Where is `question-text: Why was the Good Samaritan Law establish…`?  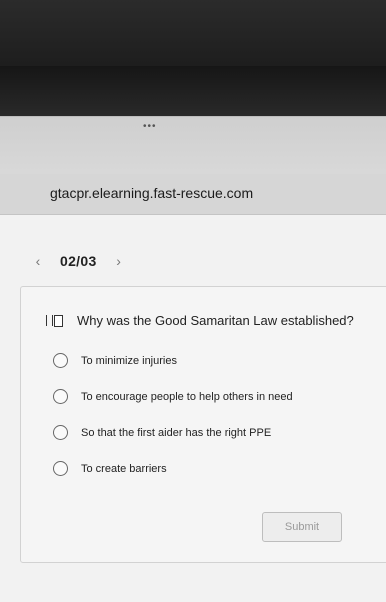 question-text: Why was the Good Samaritan Law establish… is located at coordinates (215, 320).